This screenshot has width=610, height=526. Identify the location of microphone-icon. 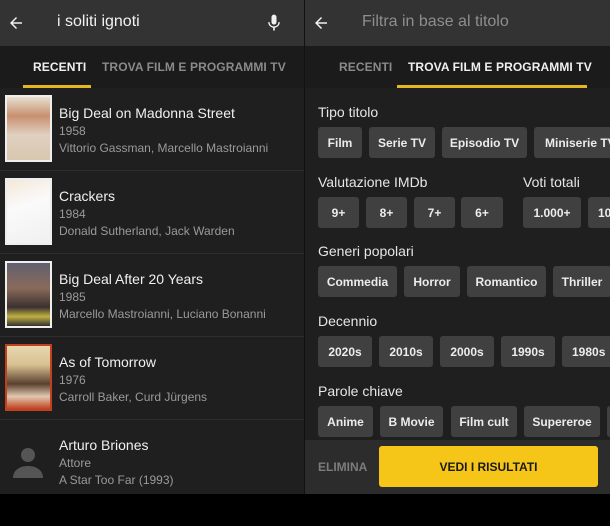
(274, 23).